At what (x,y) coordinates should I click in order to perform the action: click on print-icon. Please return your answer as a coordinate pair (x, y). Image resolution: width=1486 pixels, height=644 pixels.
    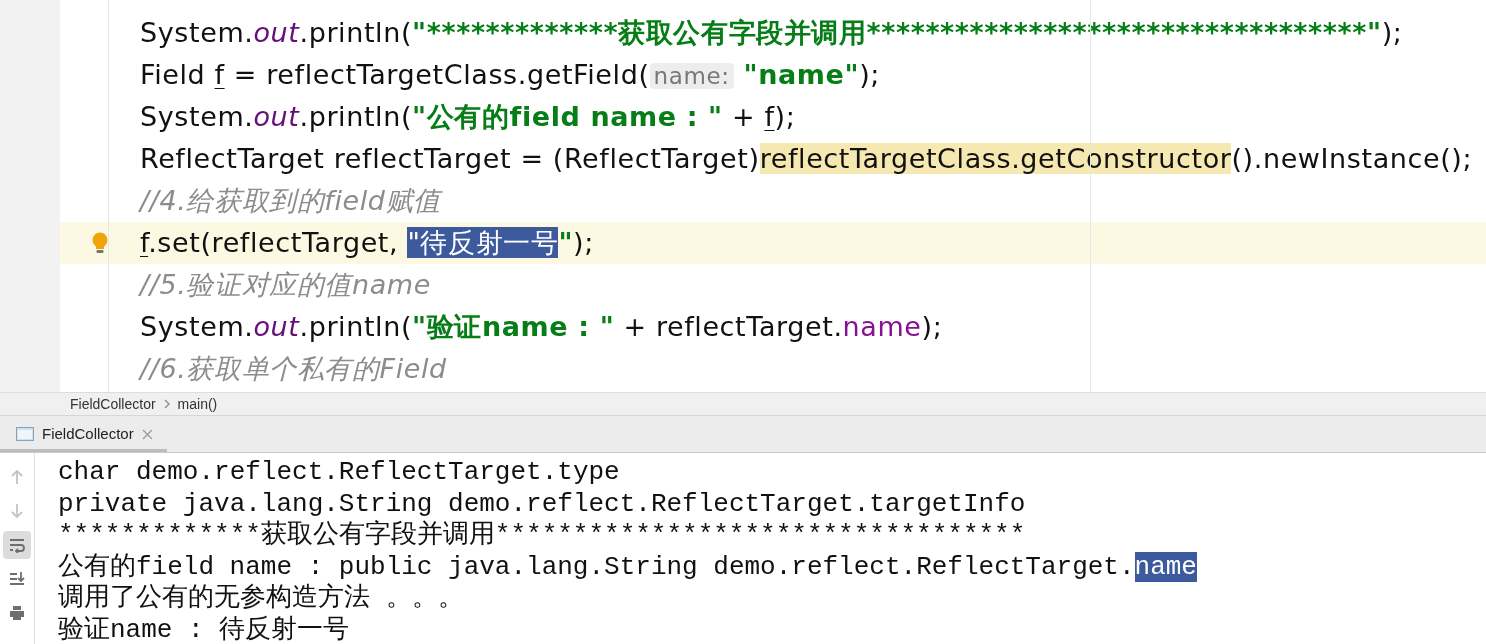
    Looking at the image, I should click on (17, 613).